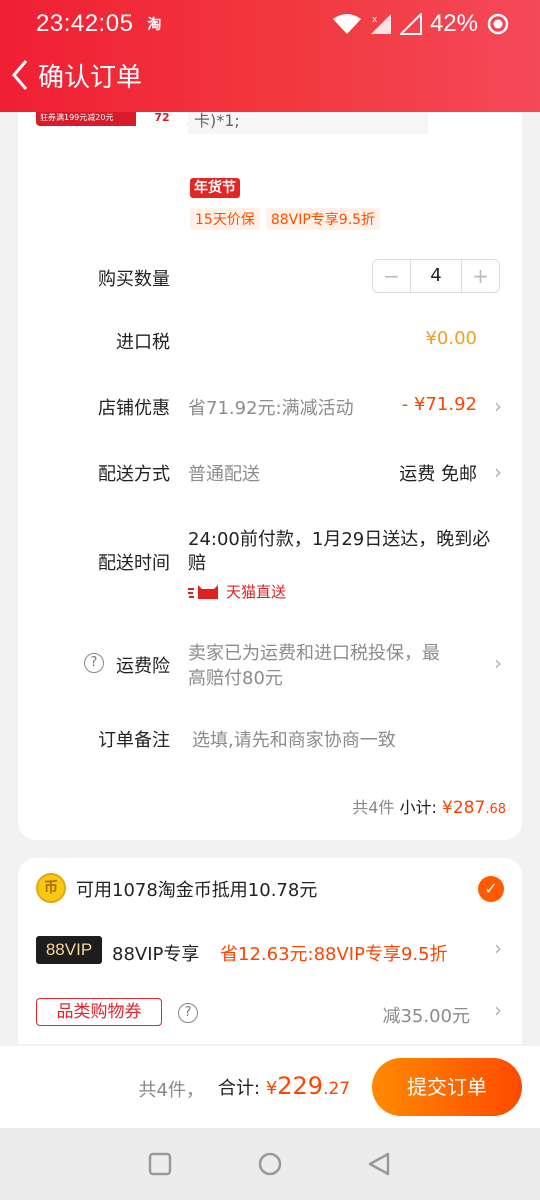 This screenshot has width=540, height=1200. I want to click on quantity-label: 购买数量, so click(134, 279).